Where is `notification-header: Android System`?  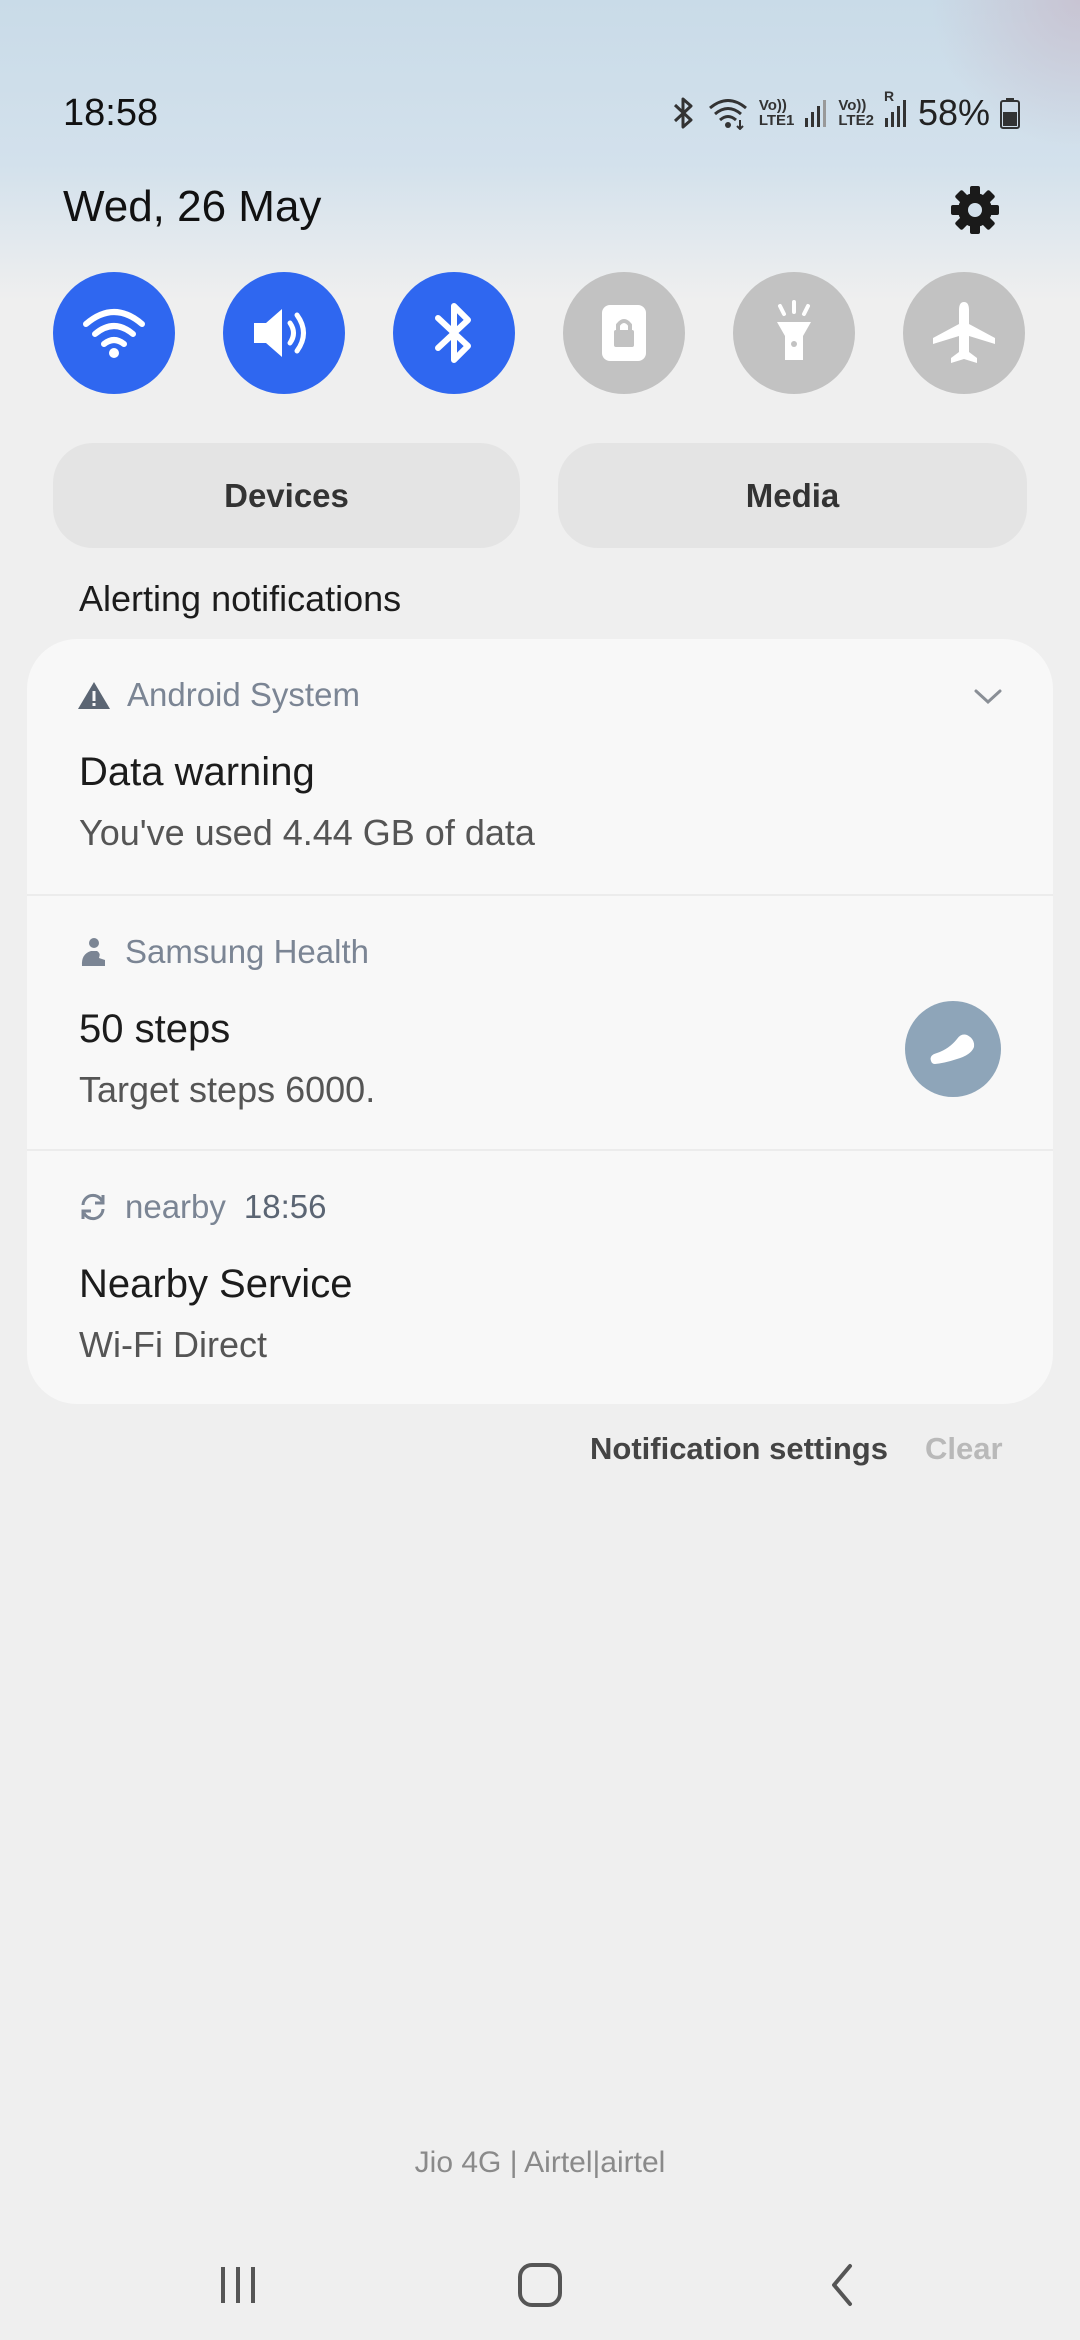 notification-header: Android System is located at coordinates (218, 695).